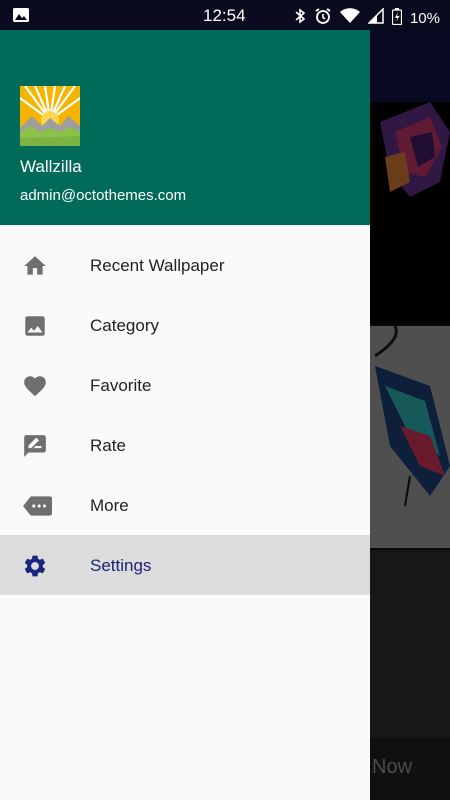 Image resolution: width=450 pixels, height=800 pixels. What do you see at coordinates (103, 195) in the screenshot?
I see `account-email: admin@octothemes.com` at bounding box center [103, 195].